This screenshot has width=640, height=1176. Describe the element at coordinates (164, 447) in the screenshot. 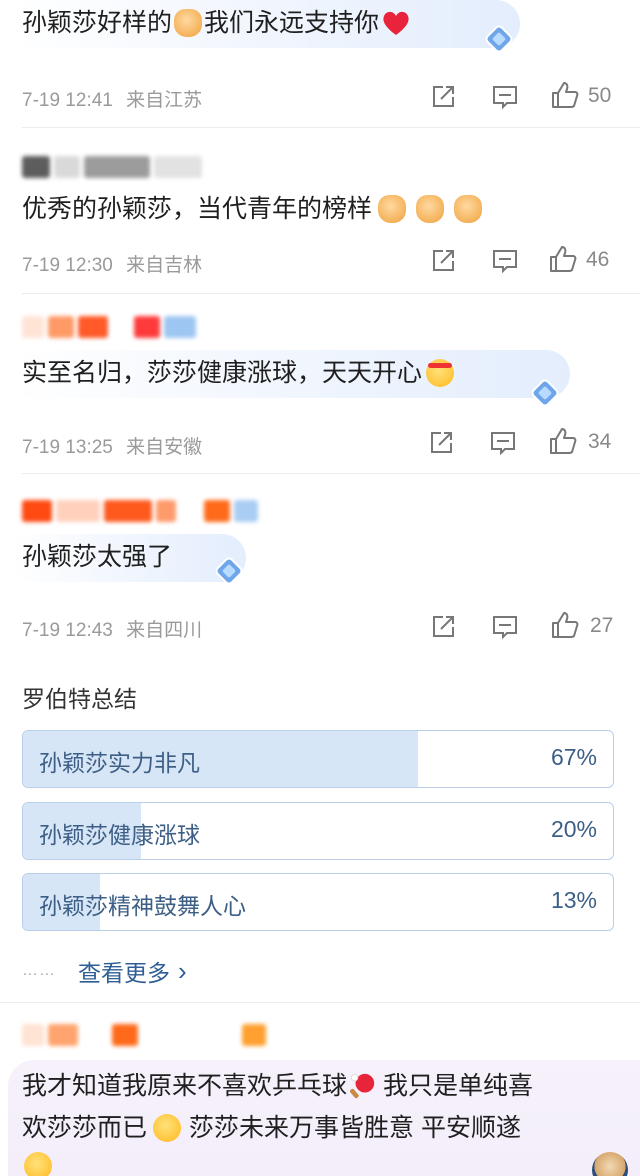

I see `comment-location: 来自安徽` at that location.